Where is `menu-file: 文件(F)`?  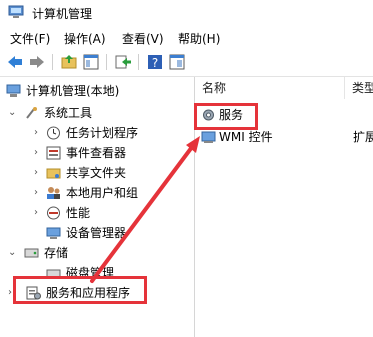 menu-file: 文件(F) is located at coordinates (30, 38).